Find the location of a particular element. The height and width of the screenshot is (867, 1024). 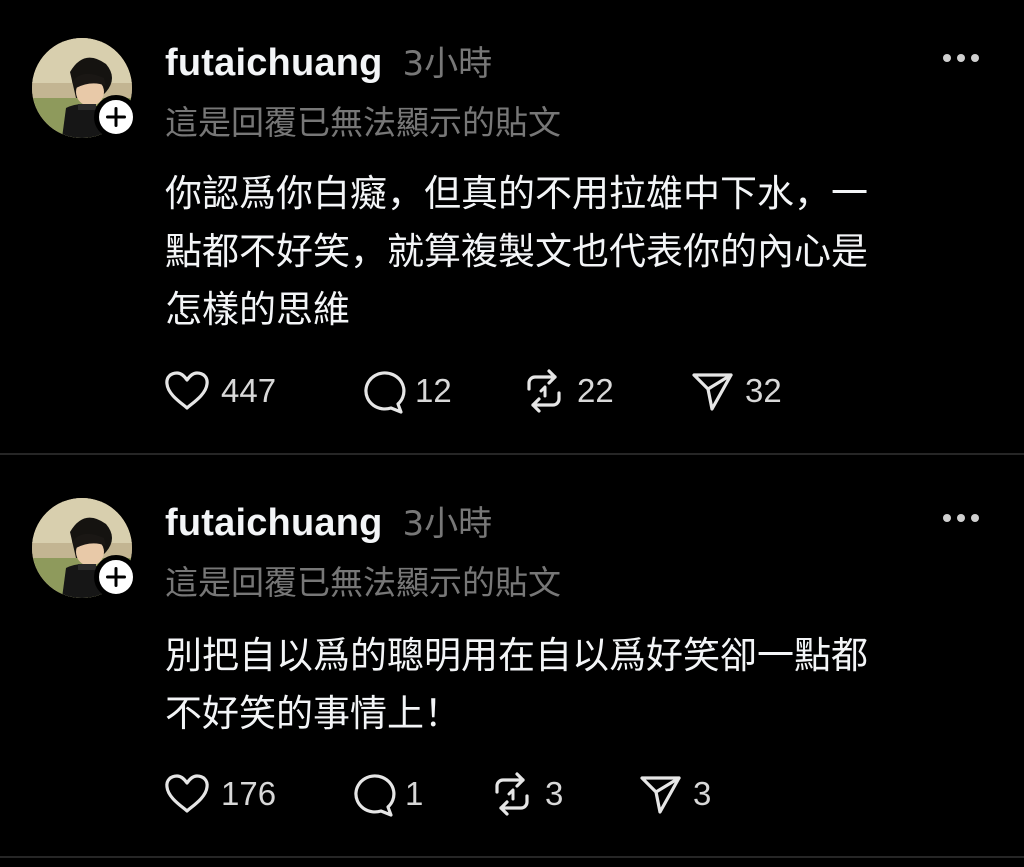

post-text: 別把自以爲的聰明用在自以爲好笑卻一點都 不好笑的事情上！ is located at coordinates (565, 685).